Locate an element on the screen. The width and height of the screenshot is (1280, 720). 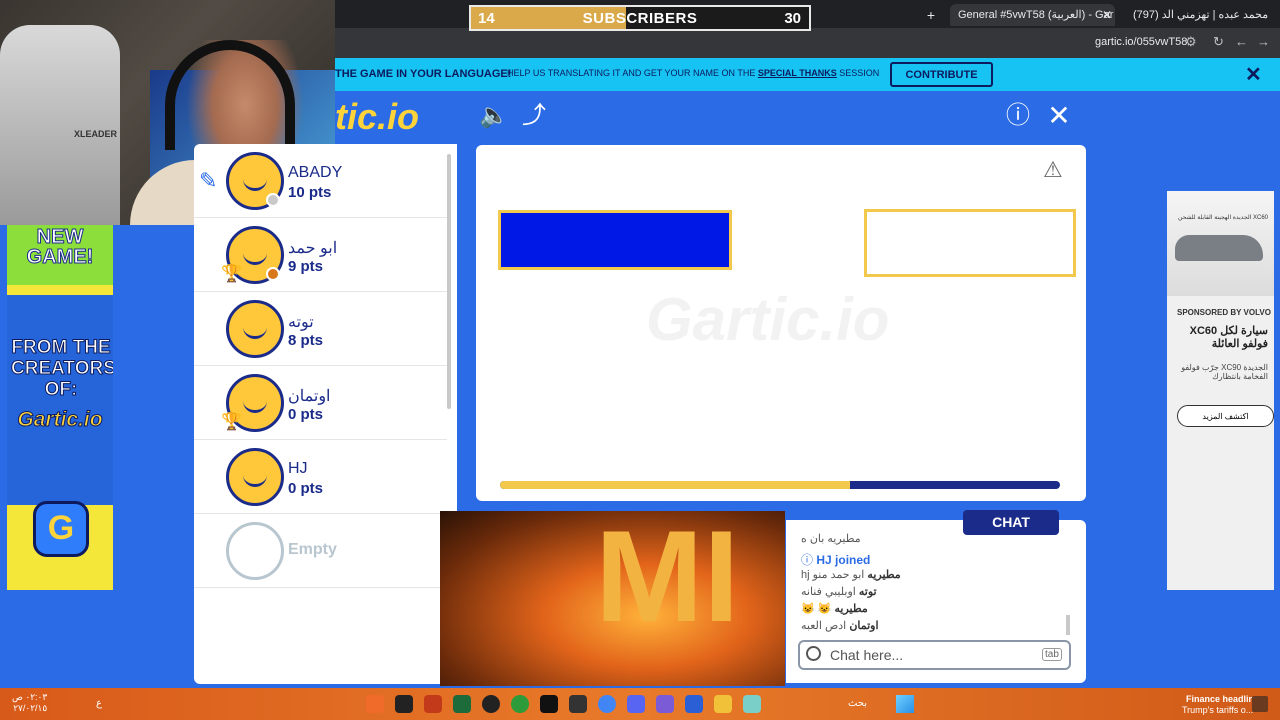
chat-message: مطيريه 😺 😺 is located at coordinates (834, 609).